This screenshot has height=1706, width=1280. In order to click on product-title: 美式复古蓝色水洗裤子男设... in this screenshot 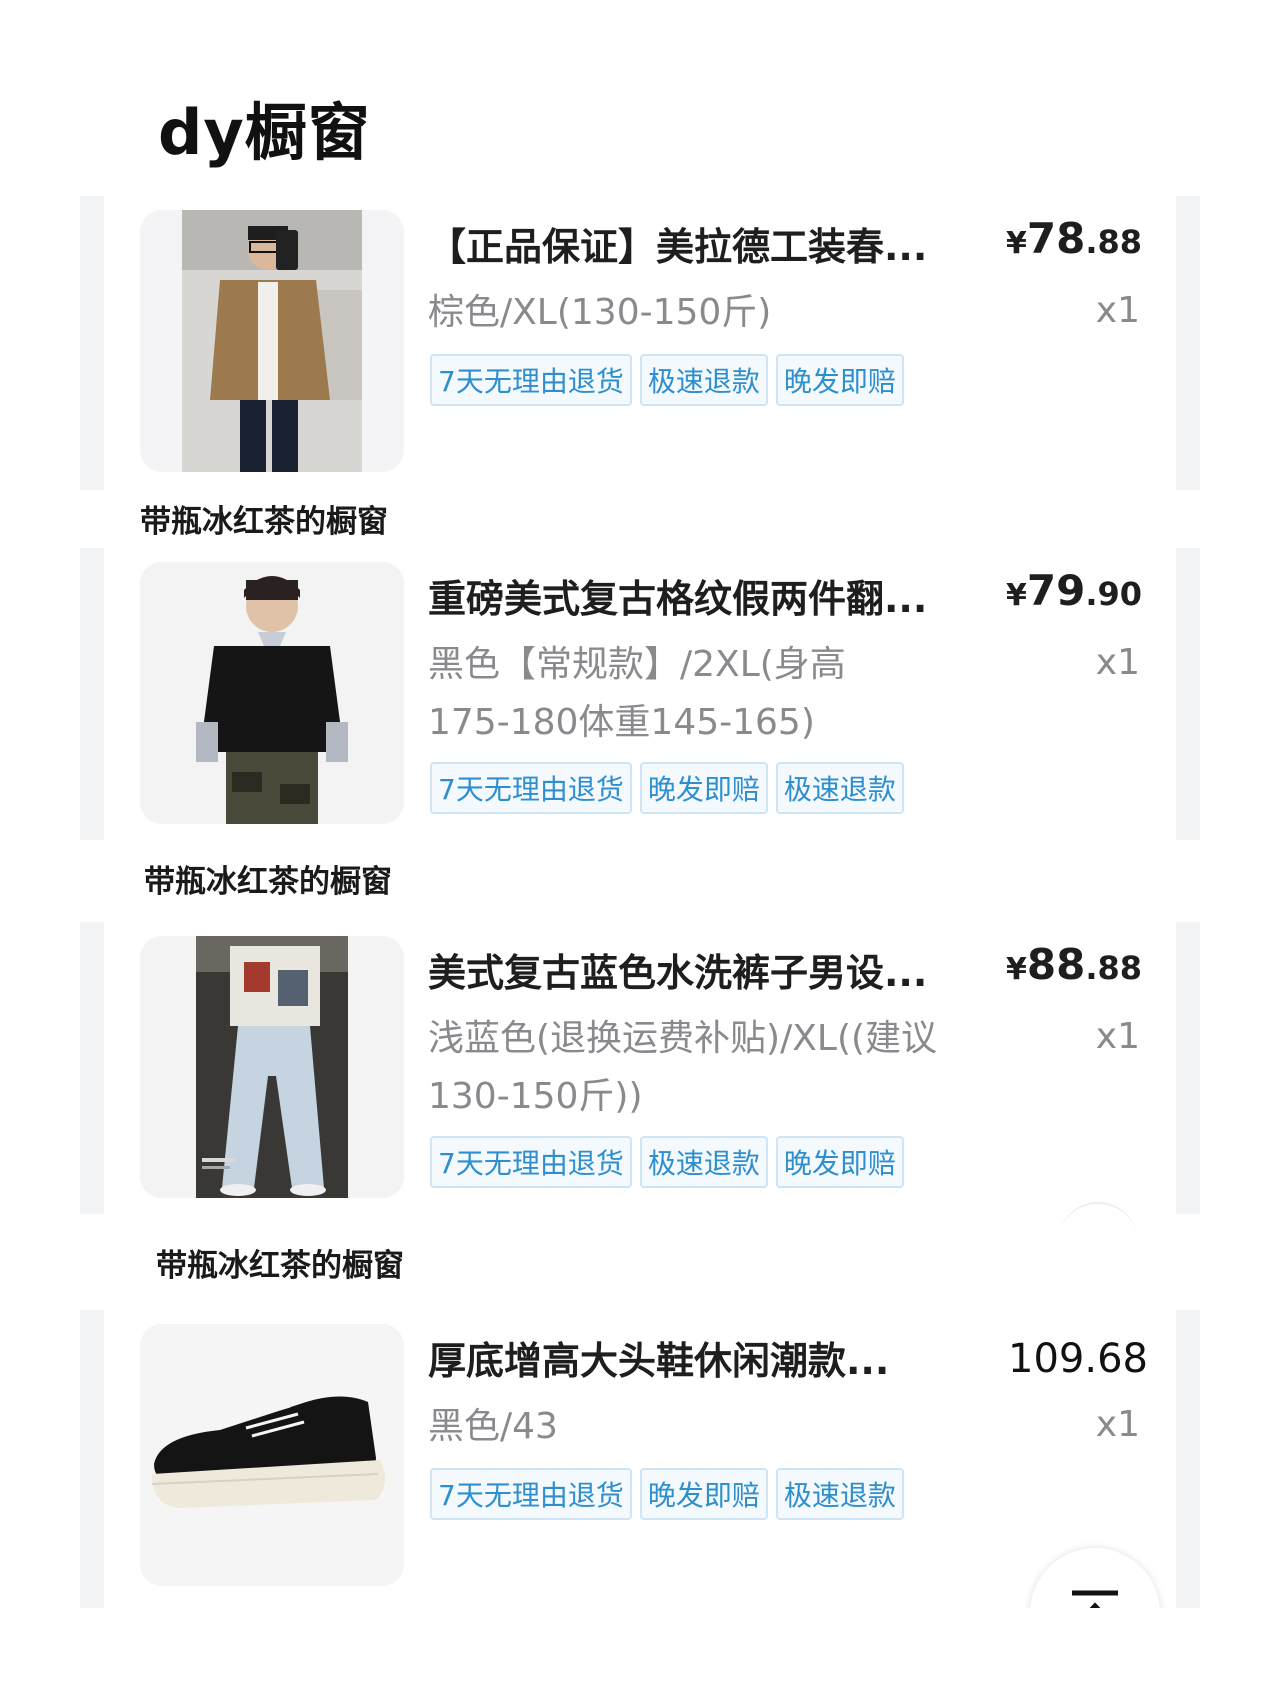, I will do `click(708, 969)`.